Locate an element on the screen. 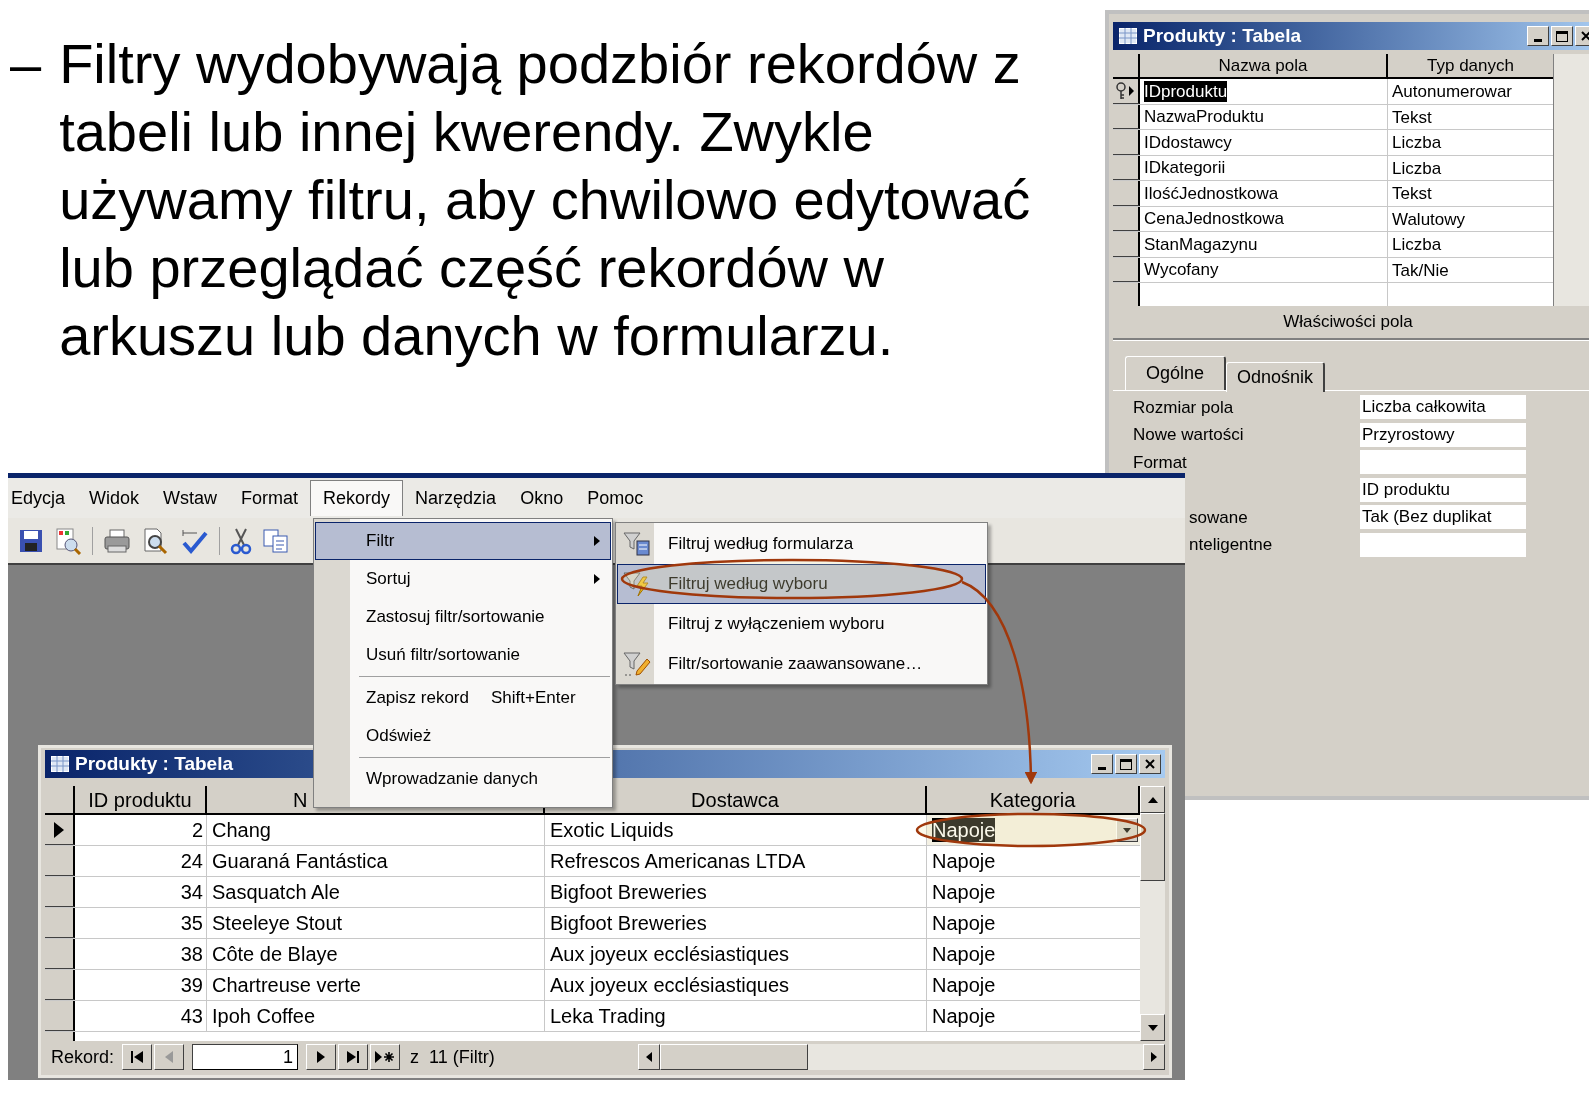 This screenshot has height=1093, width=1589. scroll-down-button is located at coordinates (1152, 1027).